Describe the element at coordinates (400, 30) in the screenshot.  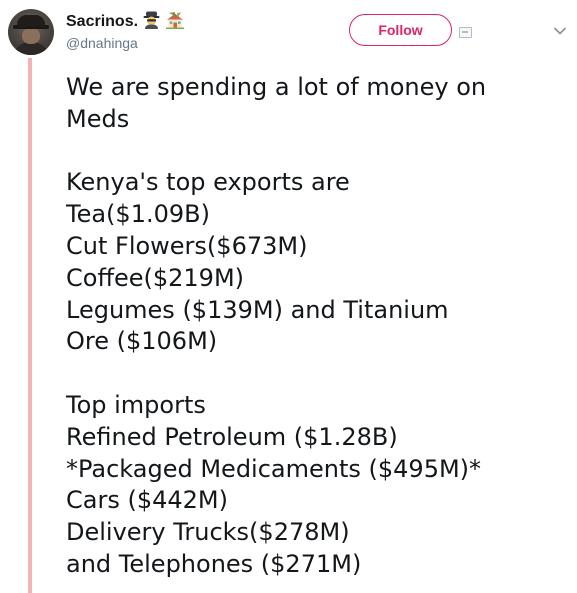
I see `follow-button: Follow` at that location.